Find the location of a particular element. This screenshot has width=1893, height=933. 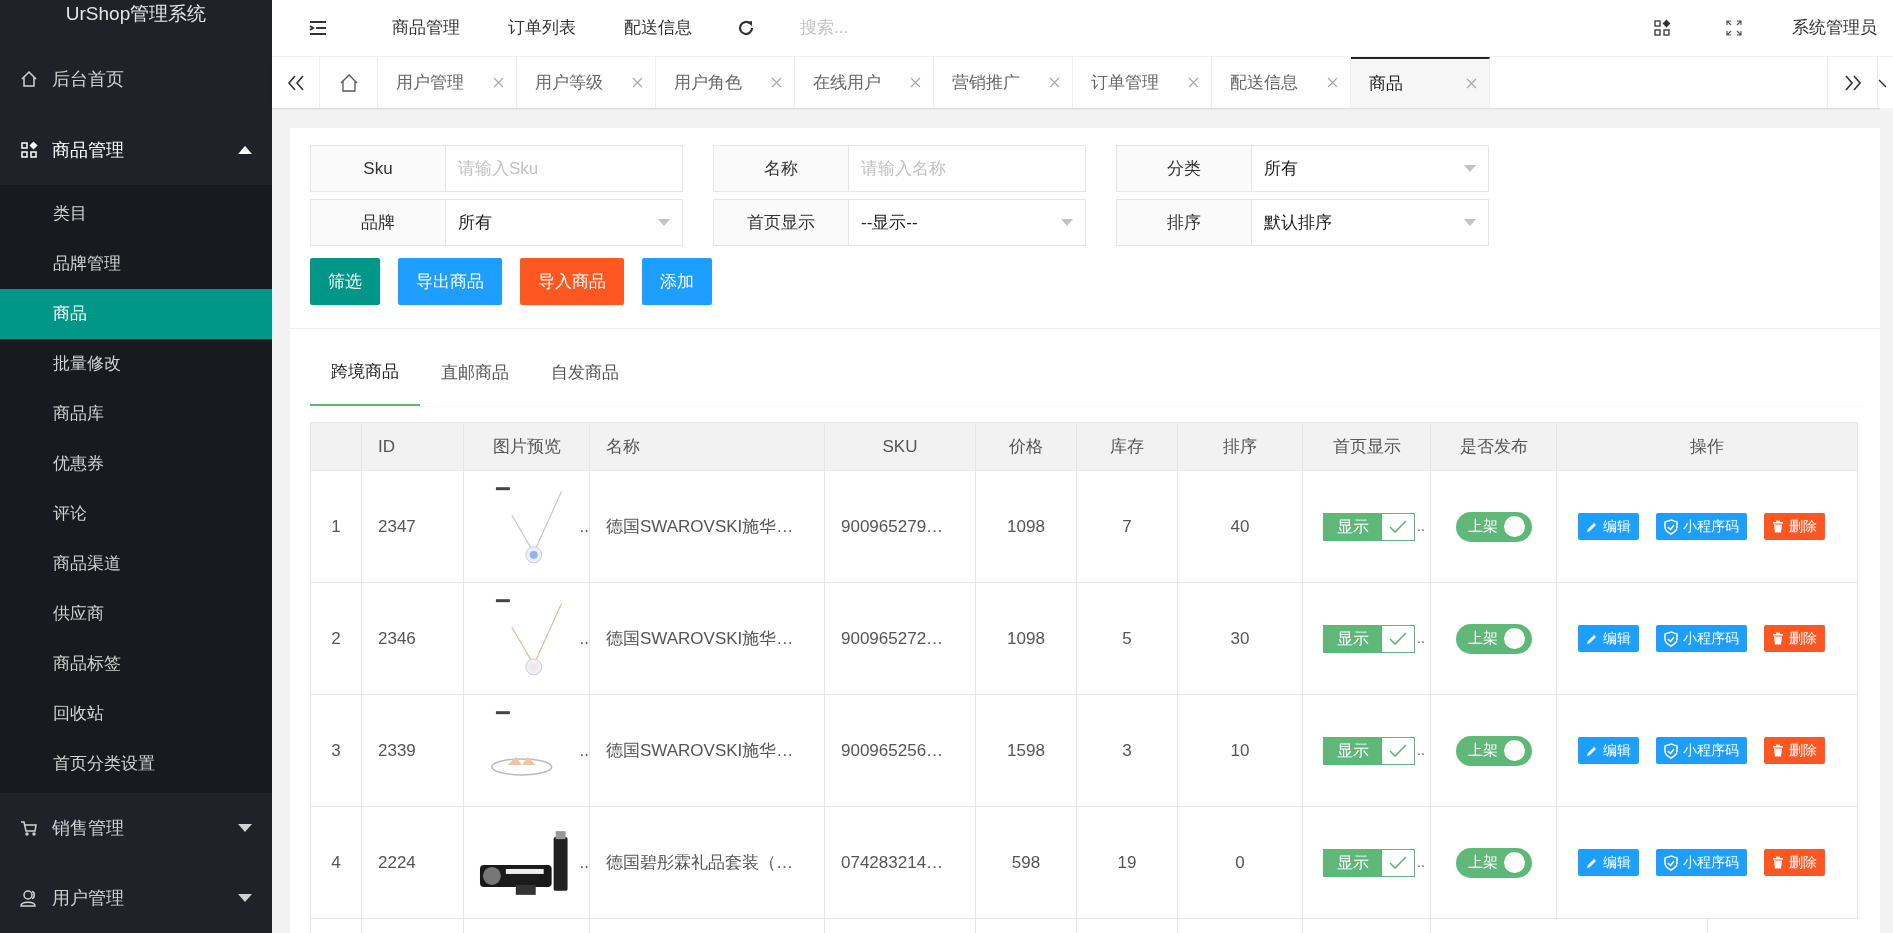

sidebar-subitem: 优惠券 is located at coordinates (136, 464).